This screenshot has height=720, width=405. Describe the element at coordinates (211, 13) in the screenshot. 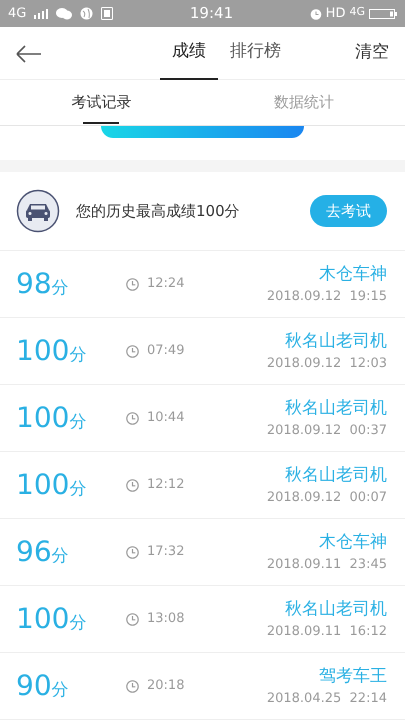

I see `clock-time: 19:41` at that location.